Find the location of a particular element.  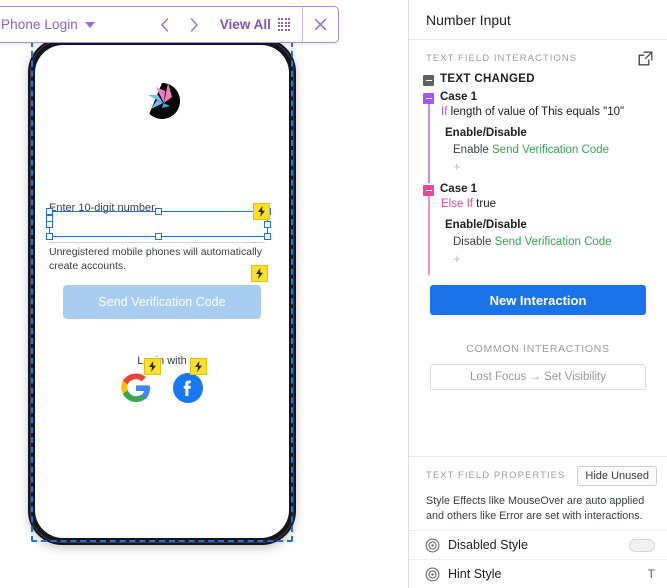

case-action: Disable Send Verification Code is located at coordinates (545, 239).